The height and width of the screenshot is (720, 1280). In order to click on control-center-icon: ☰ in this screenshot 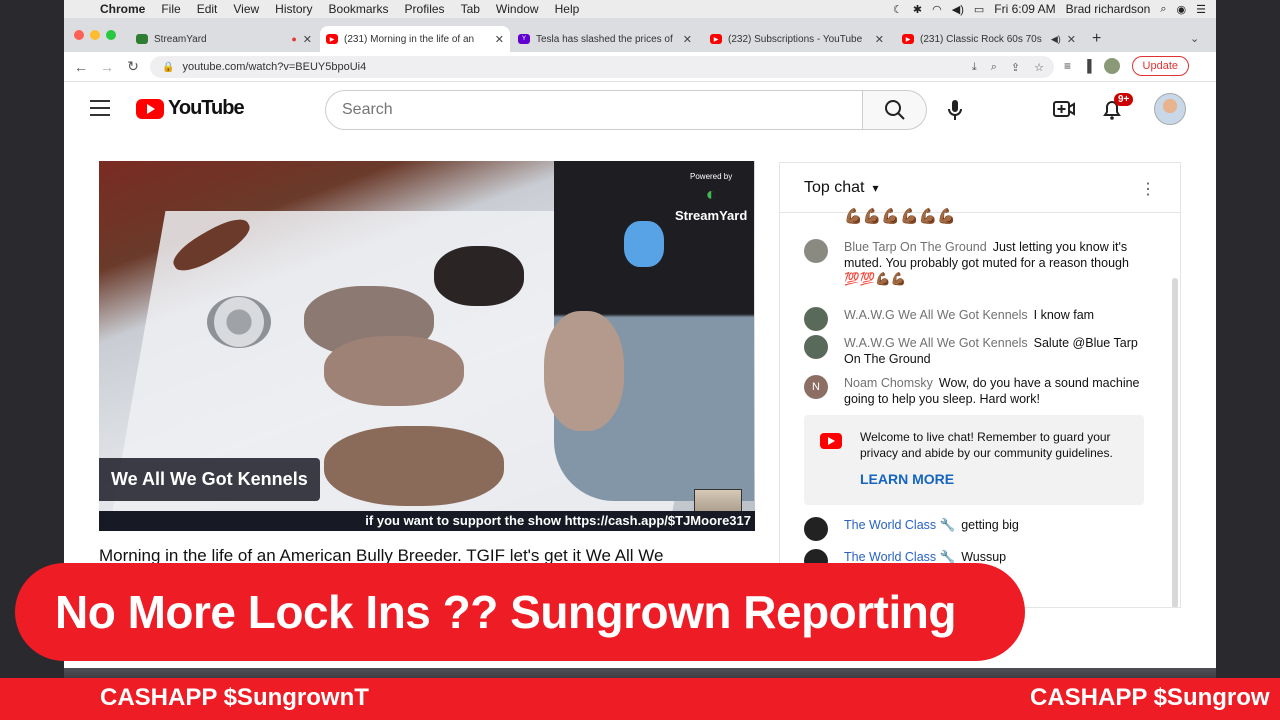, I will do `click(1201, 9)`.